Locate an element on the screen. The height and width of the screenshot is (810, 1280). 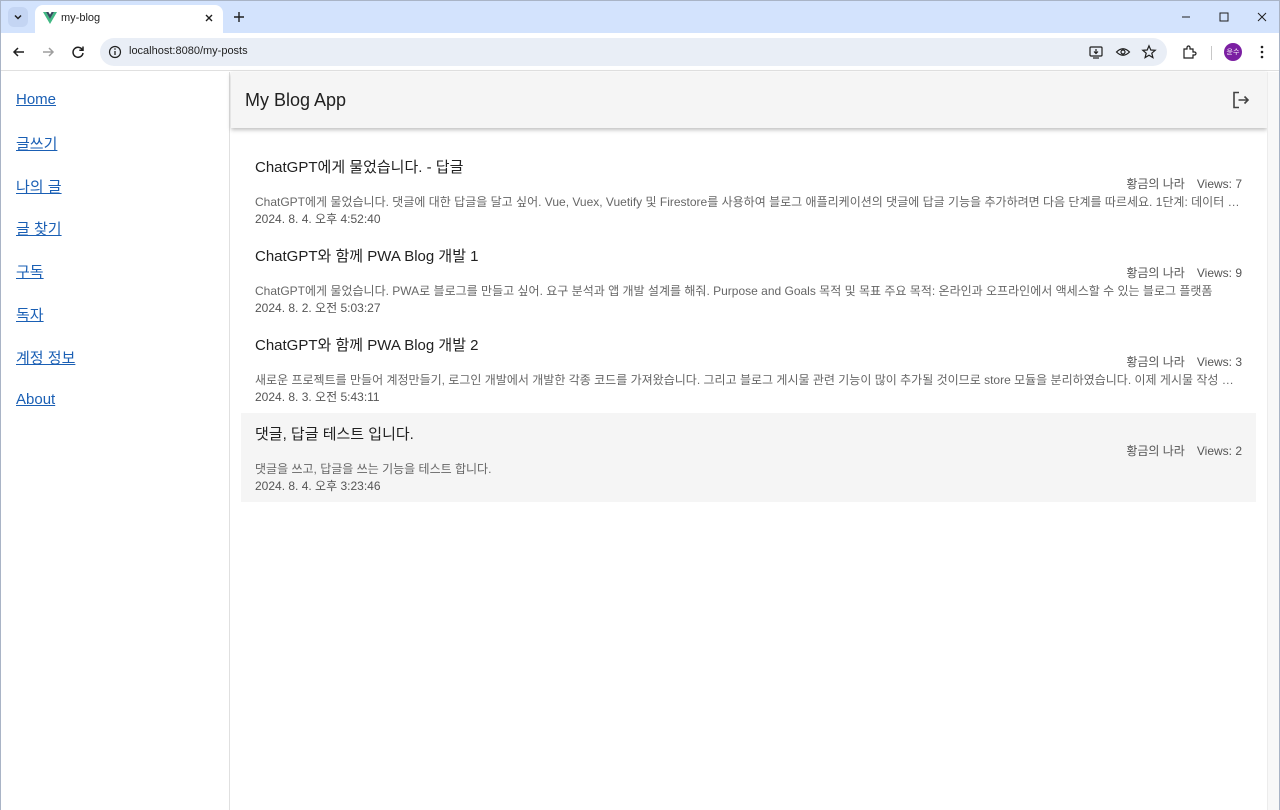
sidebar-item-account: 계정 정보 is located at coordinates (45, 357).